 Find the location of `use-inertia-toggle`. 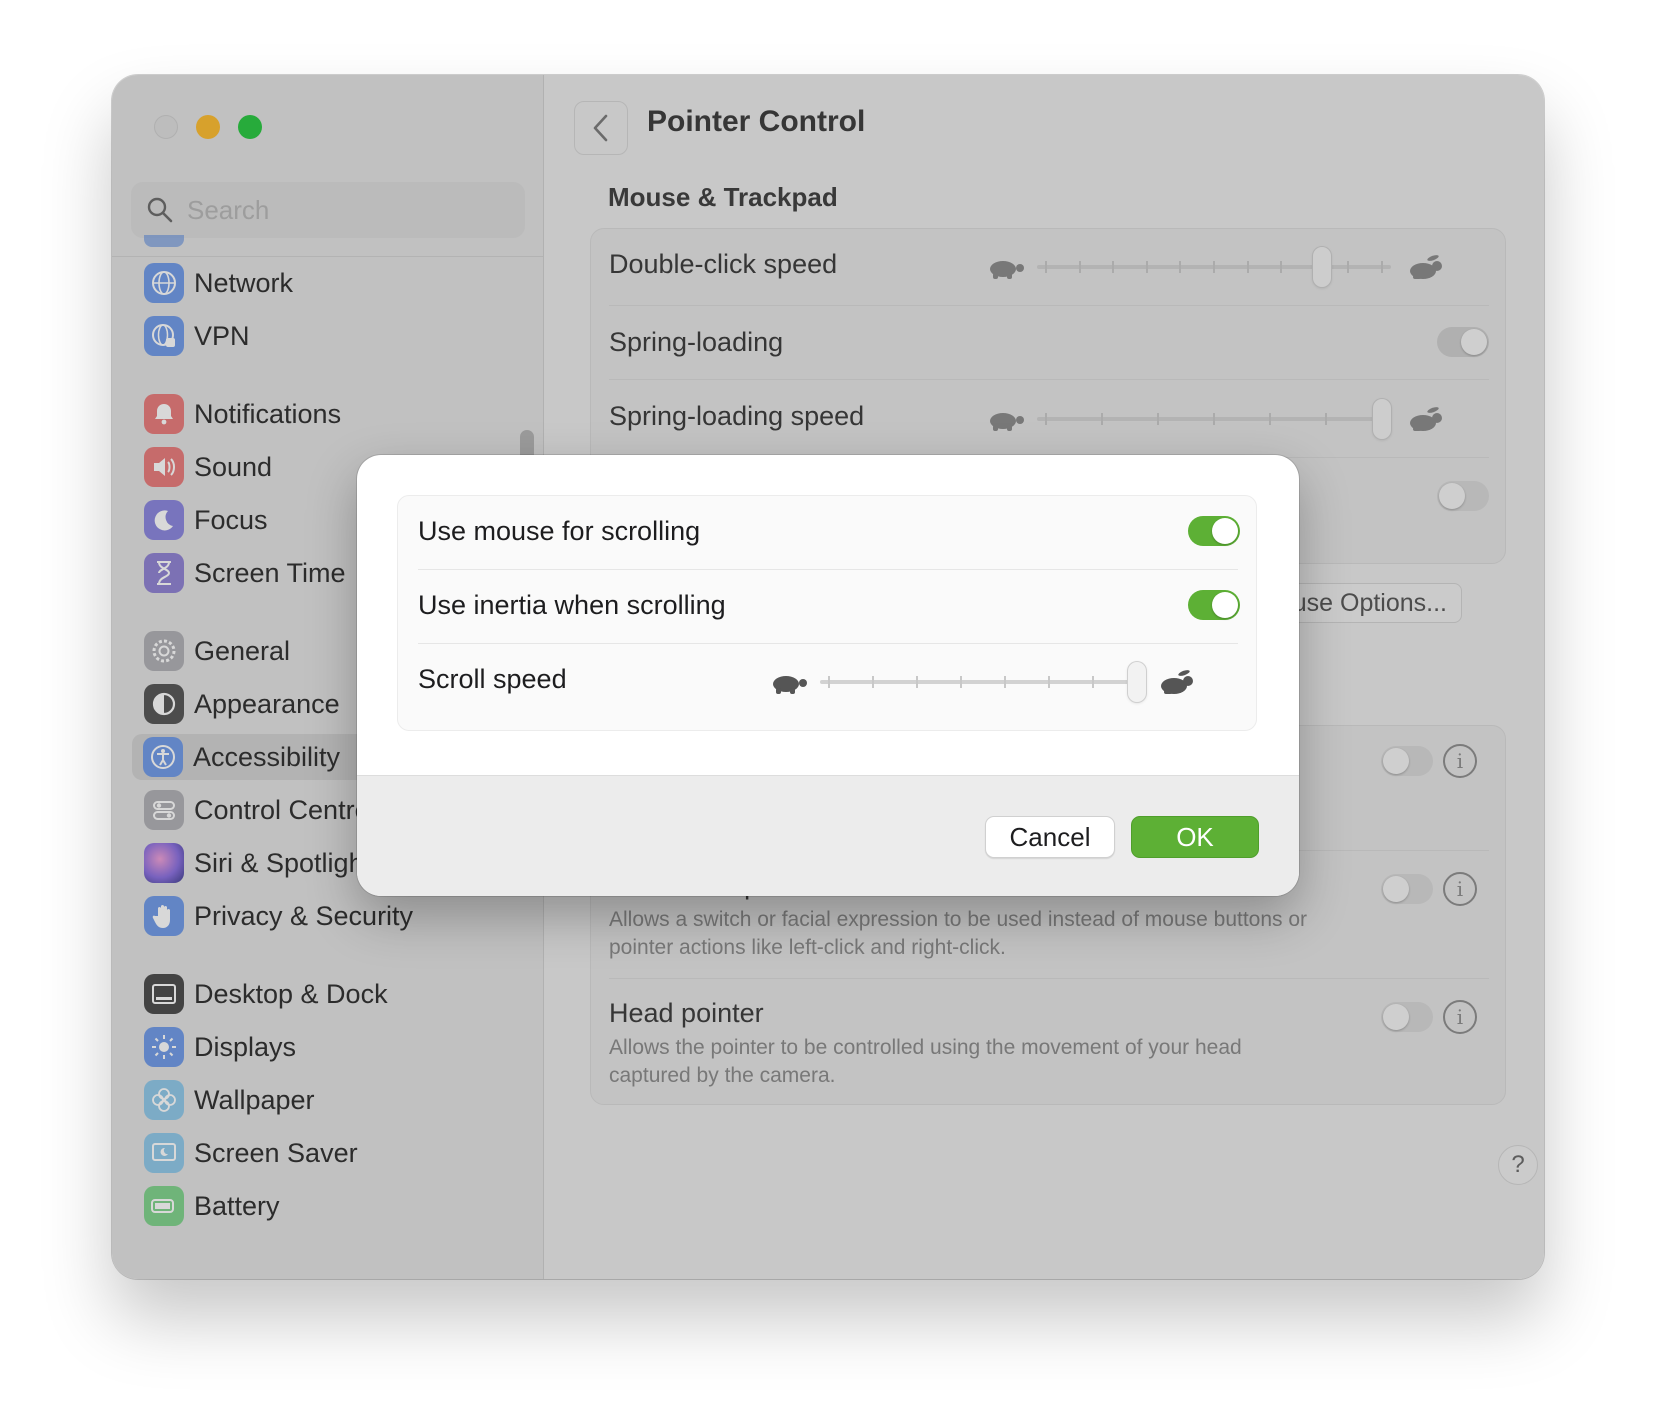

use-inertia-toggle is located at coordinates (1214, 605).